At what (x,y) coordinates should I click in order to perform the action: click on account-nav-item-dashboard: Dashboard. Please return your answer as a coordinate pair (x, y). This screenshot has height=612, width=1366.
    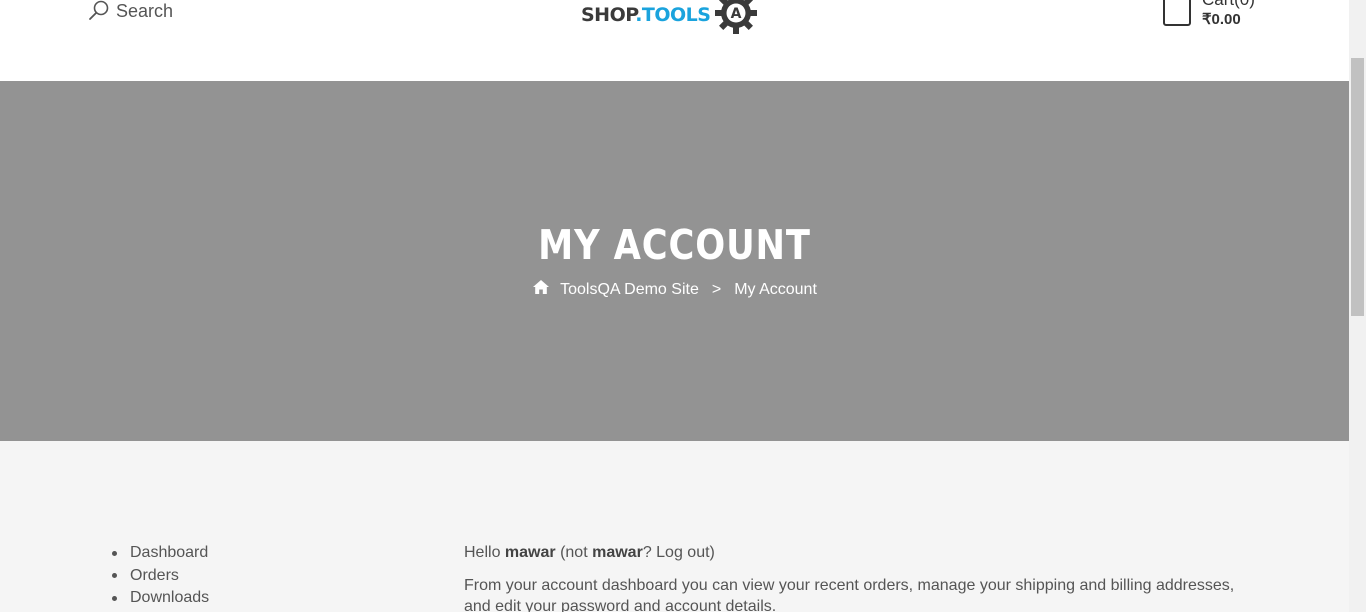
    Looking at the image, I should click on (160, 553).